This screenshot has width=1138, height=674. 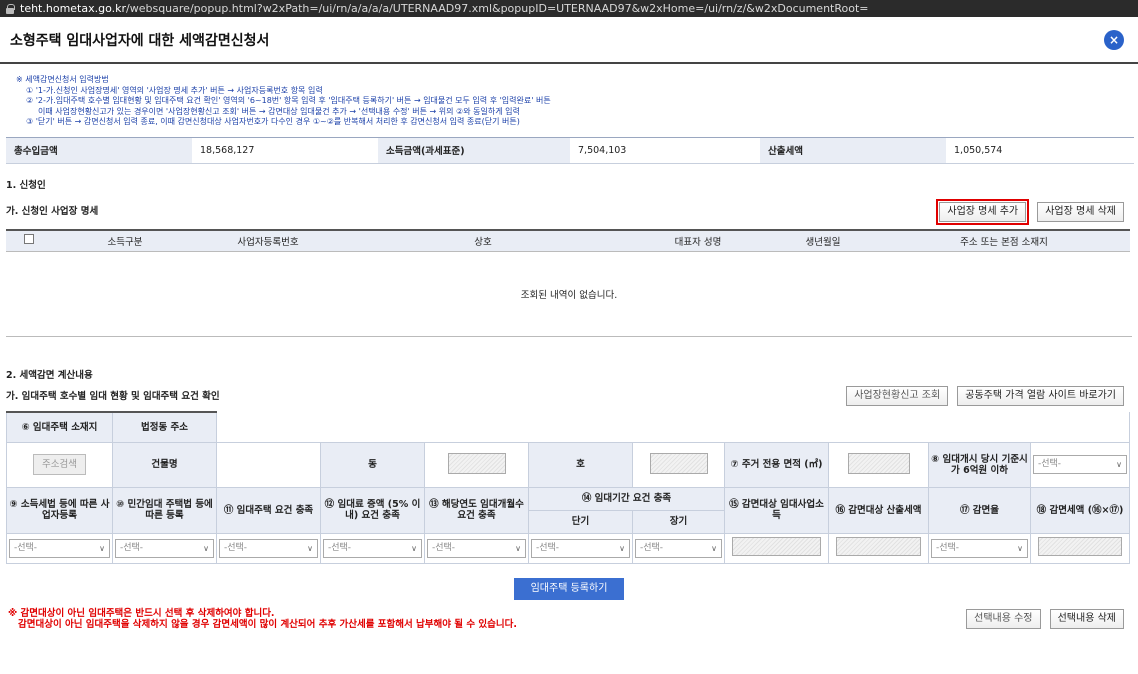 I want to click on tax-value: 1,050,574, so click(x=1040, y=150).